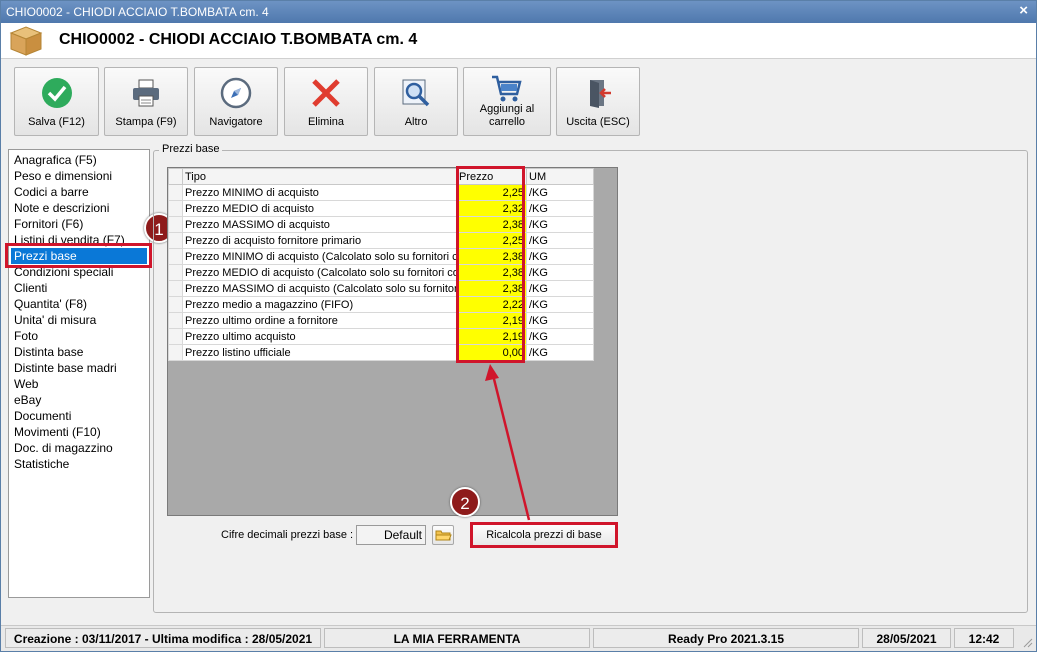 The image size is (1037, 653). I want to click on check-icon, so click(56, 93).